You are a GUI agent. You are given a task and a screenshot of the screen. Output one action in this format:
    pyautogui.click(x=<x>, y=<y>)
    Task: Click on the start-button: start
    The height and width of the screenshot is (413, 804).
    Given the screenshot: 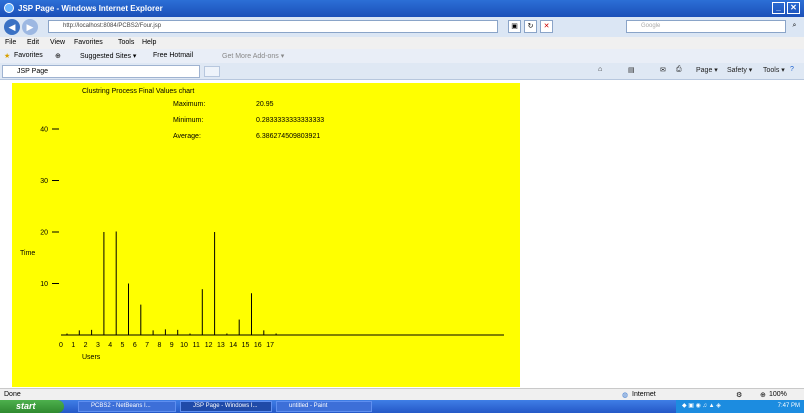 What is the action you would take?
    pyautogui.click(x=32, y=406)
    